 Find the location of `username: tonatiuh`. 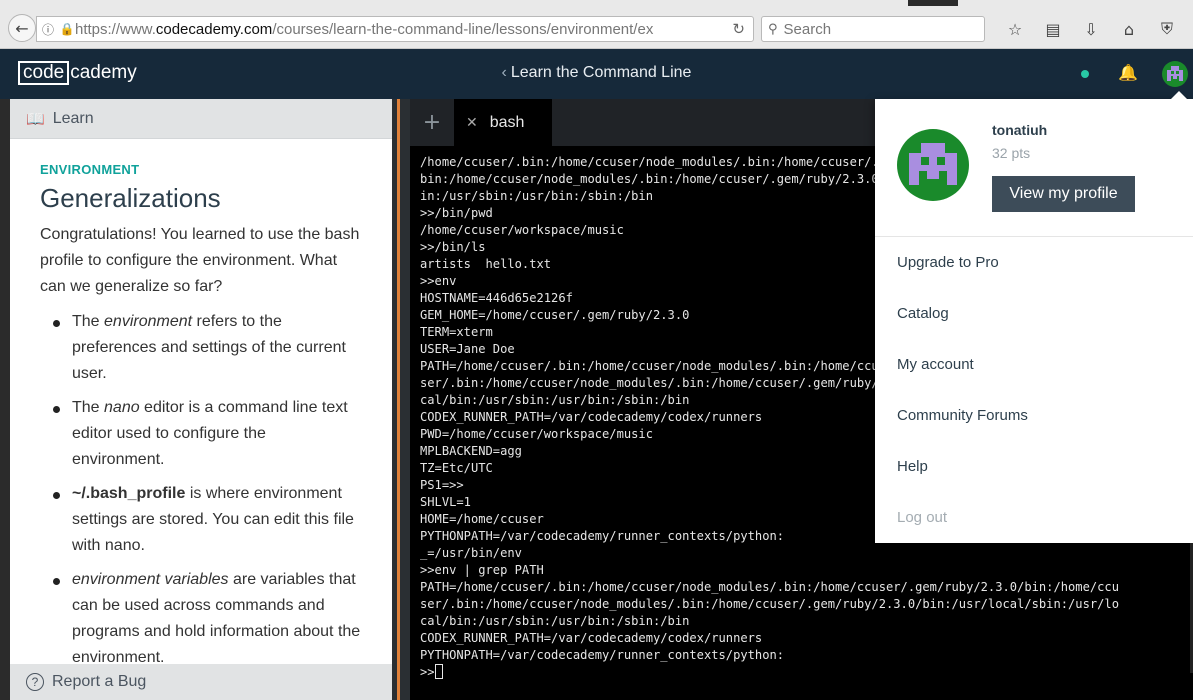

username: tonatiuh is located at coordinates (1020, 130).